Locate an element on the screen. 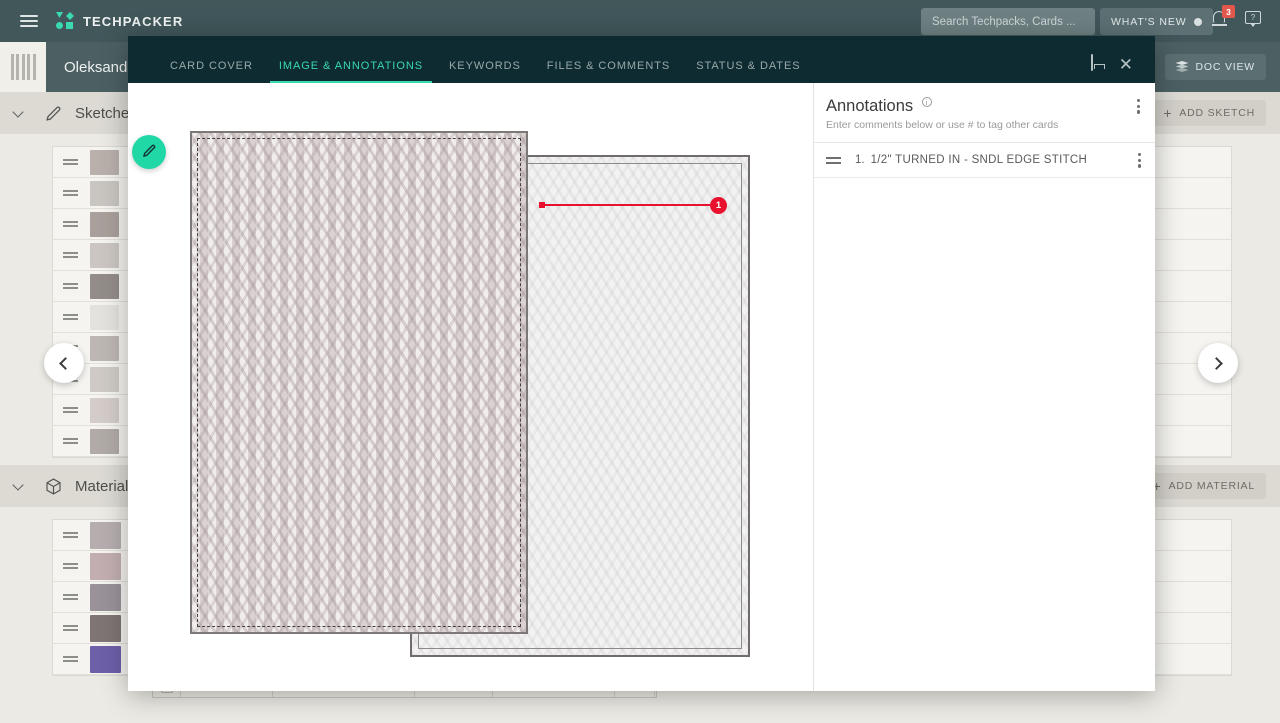 The image size is (1280, 723). annotation-leader-line is located at coordinates (624, 204).